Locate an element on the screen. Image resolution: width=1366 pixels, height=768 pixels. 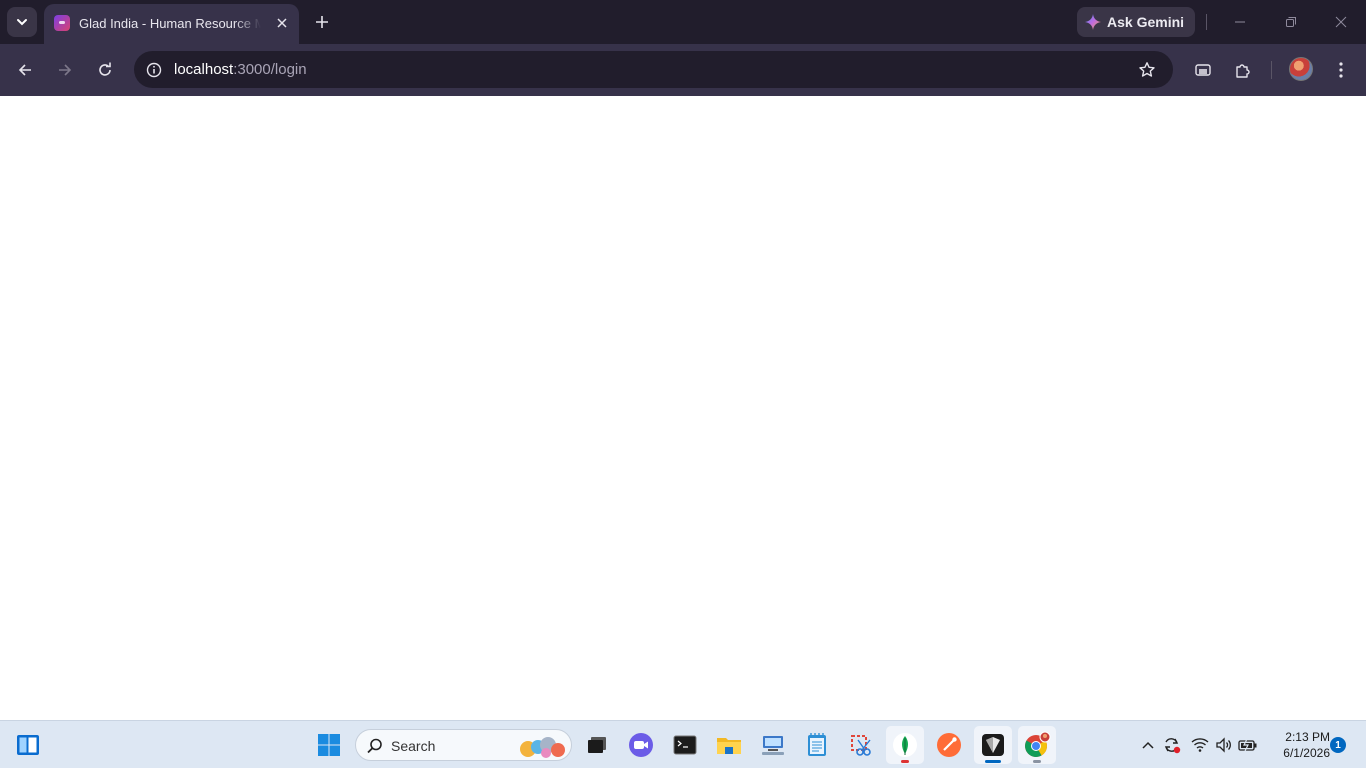
task-view-icon is located at coordinates (597, 745).